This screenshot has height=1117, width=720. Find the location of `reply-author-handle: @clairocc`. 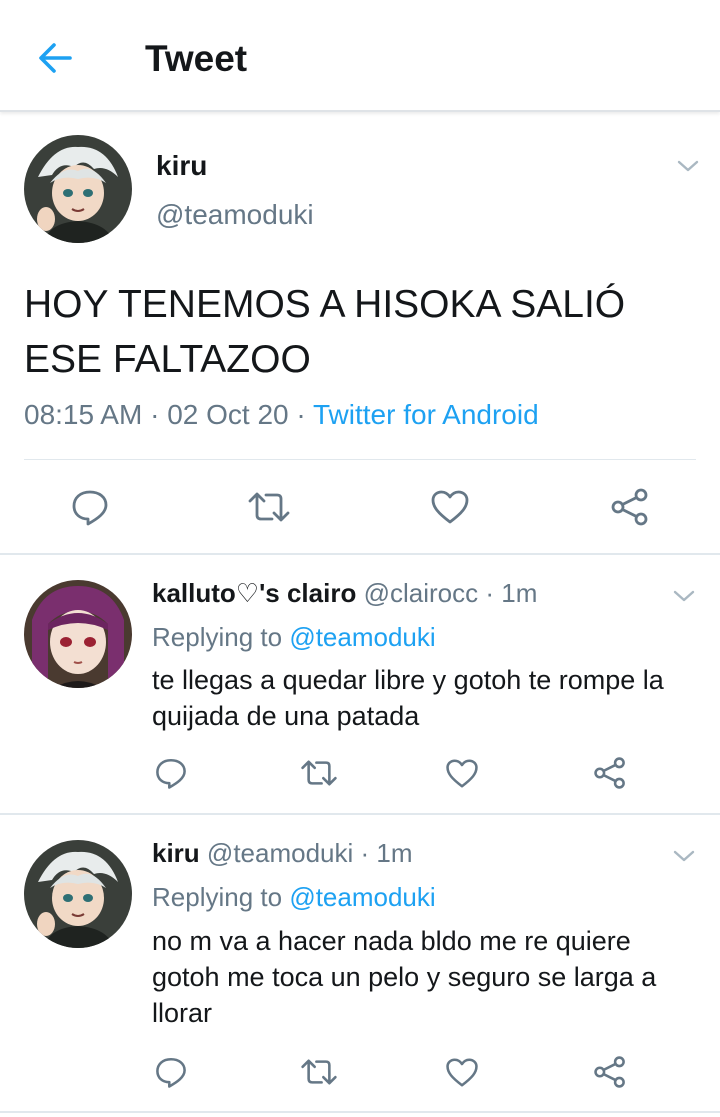

reply-author-handle: @clairocc is located at coordinates (421, 593).